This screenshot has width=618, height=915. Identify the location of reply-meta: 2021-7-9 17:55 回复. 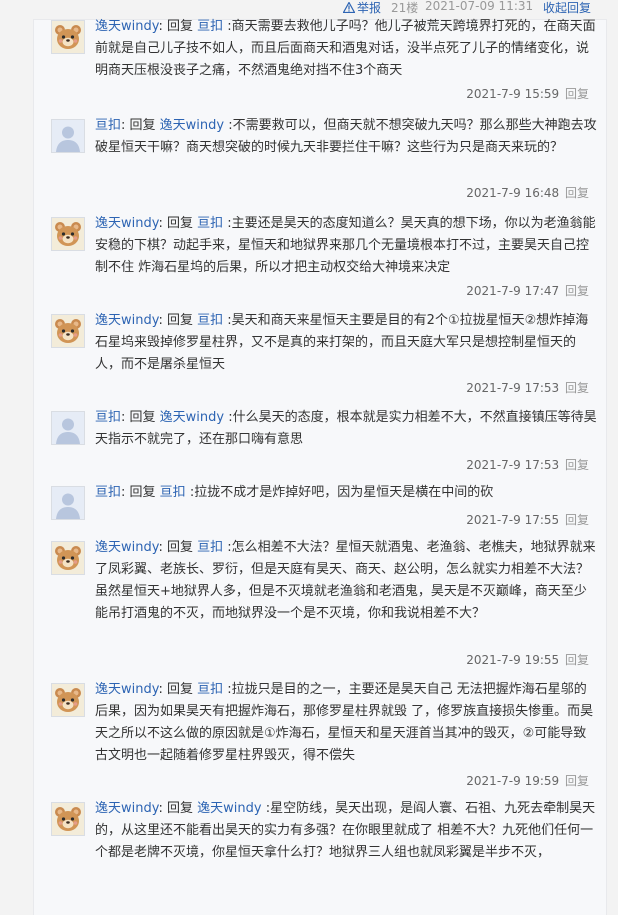
(527, 519).